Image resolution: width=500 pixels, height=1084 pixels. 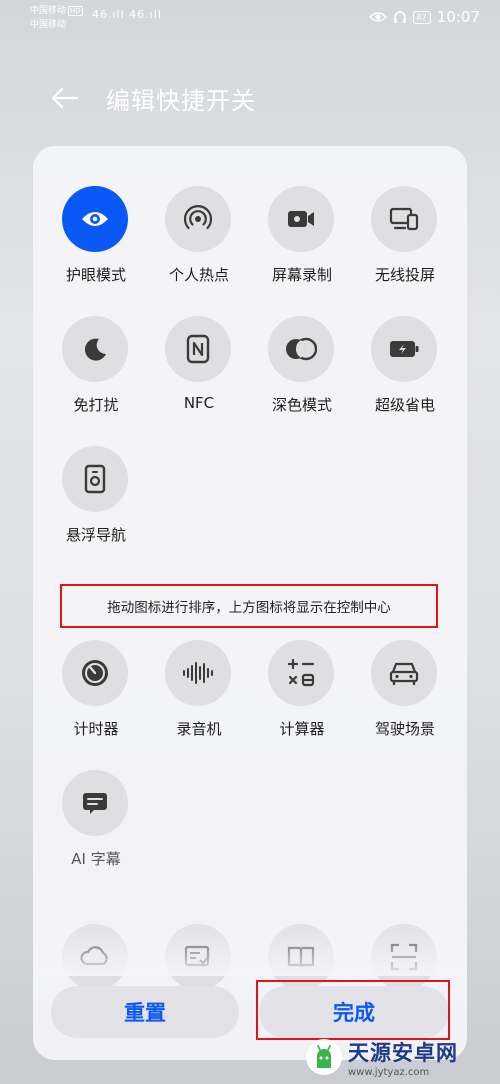 I want to click on tile-label: 屏幕录制, so click(x=301, y=275).